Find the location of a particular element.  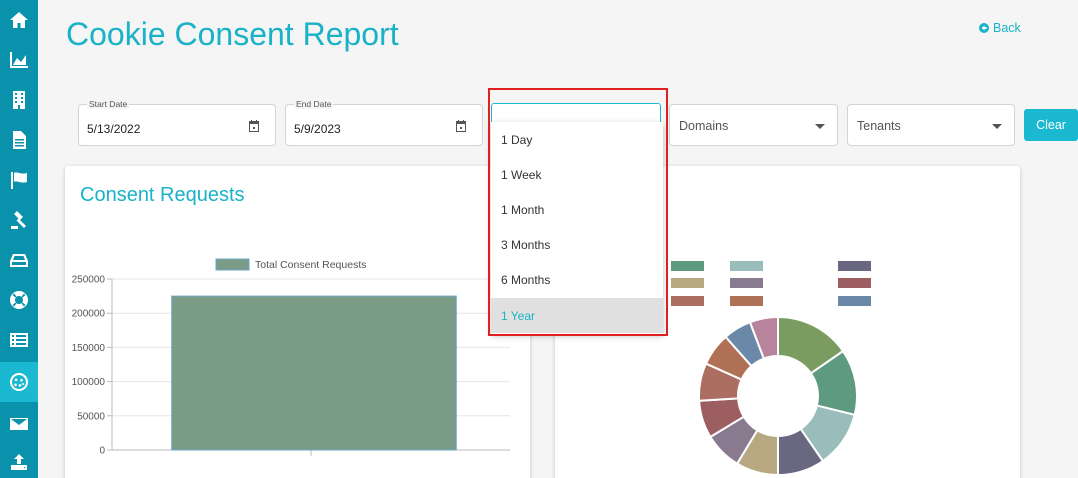

legend-label: Total Consent Requests is located at coordinates (310, 265).